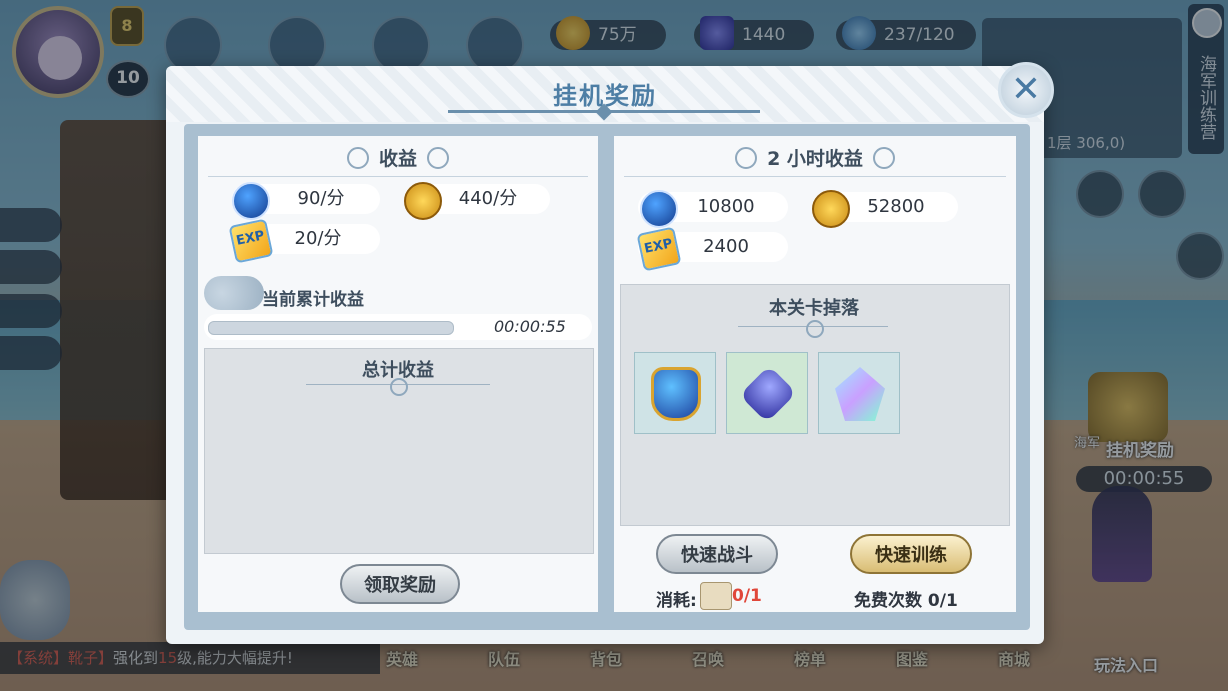 The image size is (1228, 691). I want to click on free-attempts-label: 免费次数 0/1, so click(906, 601).